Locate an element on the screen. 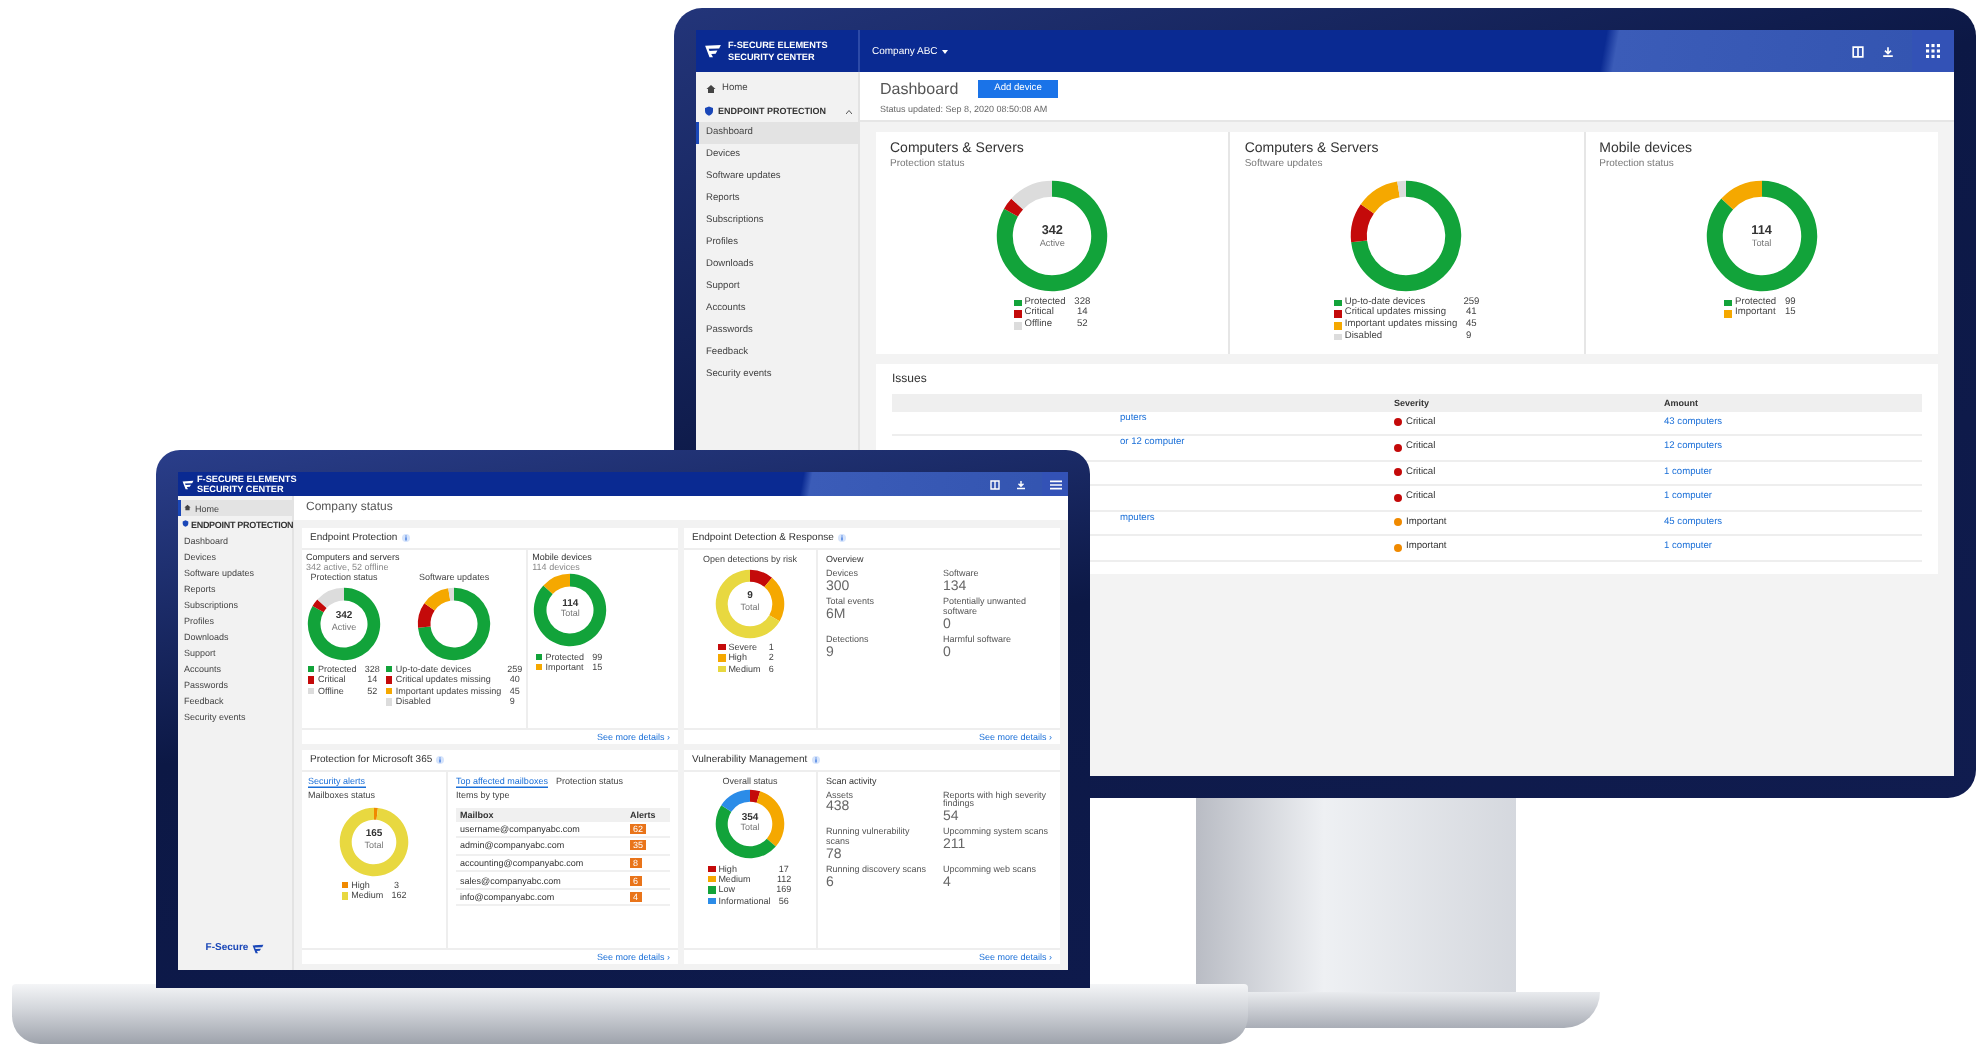  grid-icon is located at coordinates (1933, 51).